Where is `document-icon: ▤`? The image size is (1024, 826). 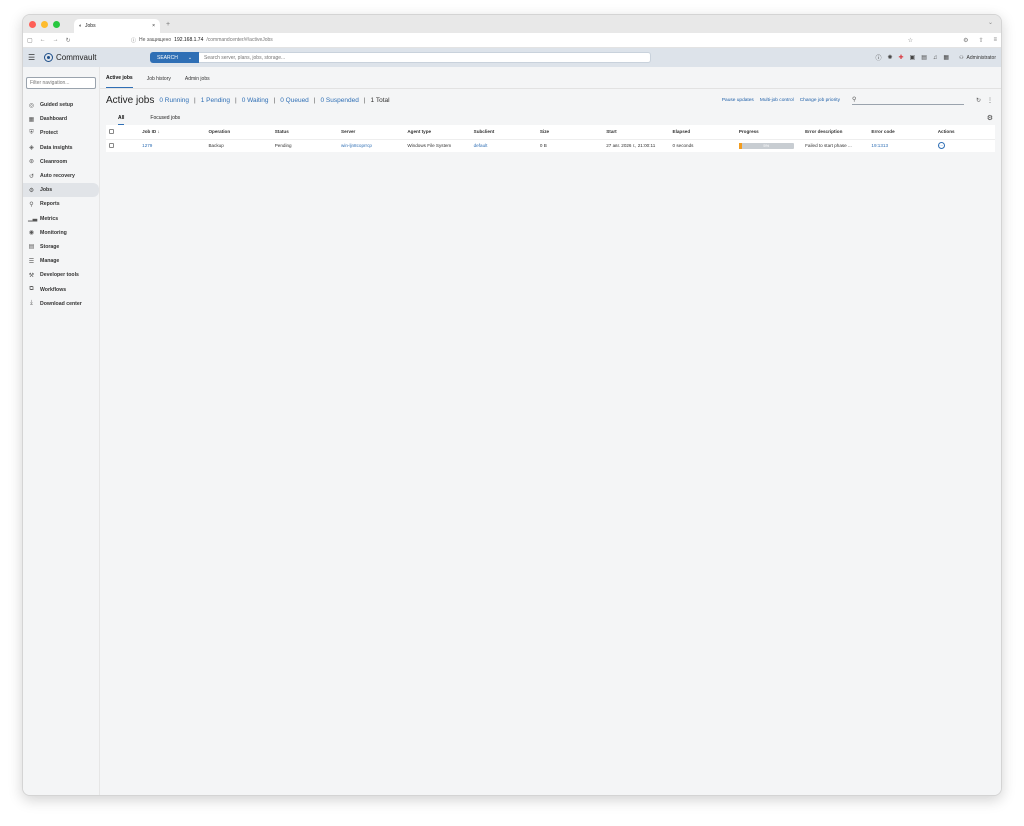
document-icon: ▤ is located at coordinates (924, 57).